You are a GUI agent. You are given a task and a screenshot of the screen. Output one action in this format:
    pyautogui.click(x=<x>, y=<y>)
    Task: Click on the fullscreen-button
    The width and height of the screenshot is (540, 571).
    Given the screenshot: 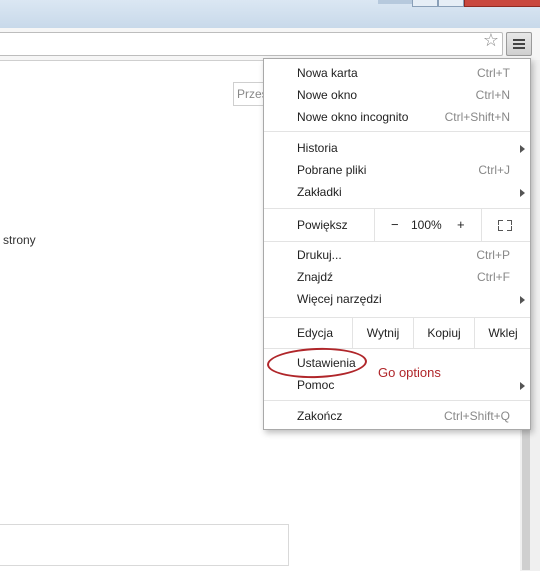 What is the action you would take?
    pyautogui.click(x=506, y=225)
    